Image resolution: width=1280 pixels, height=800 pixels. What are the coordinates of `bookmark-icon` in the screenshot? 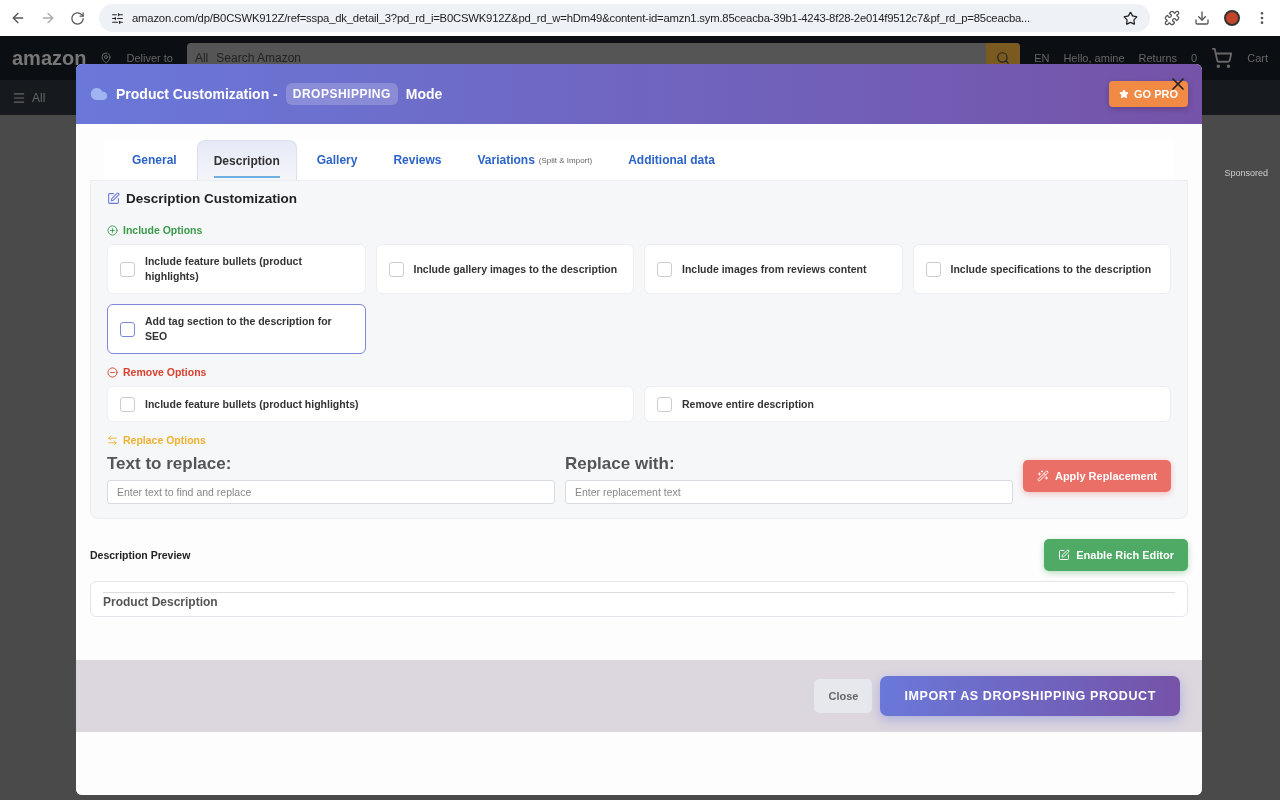 It's located at (1130, 18).